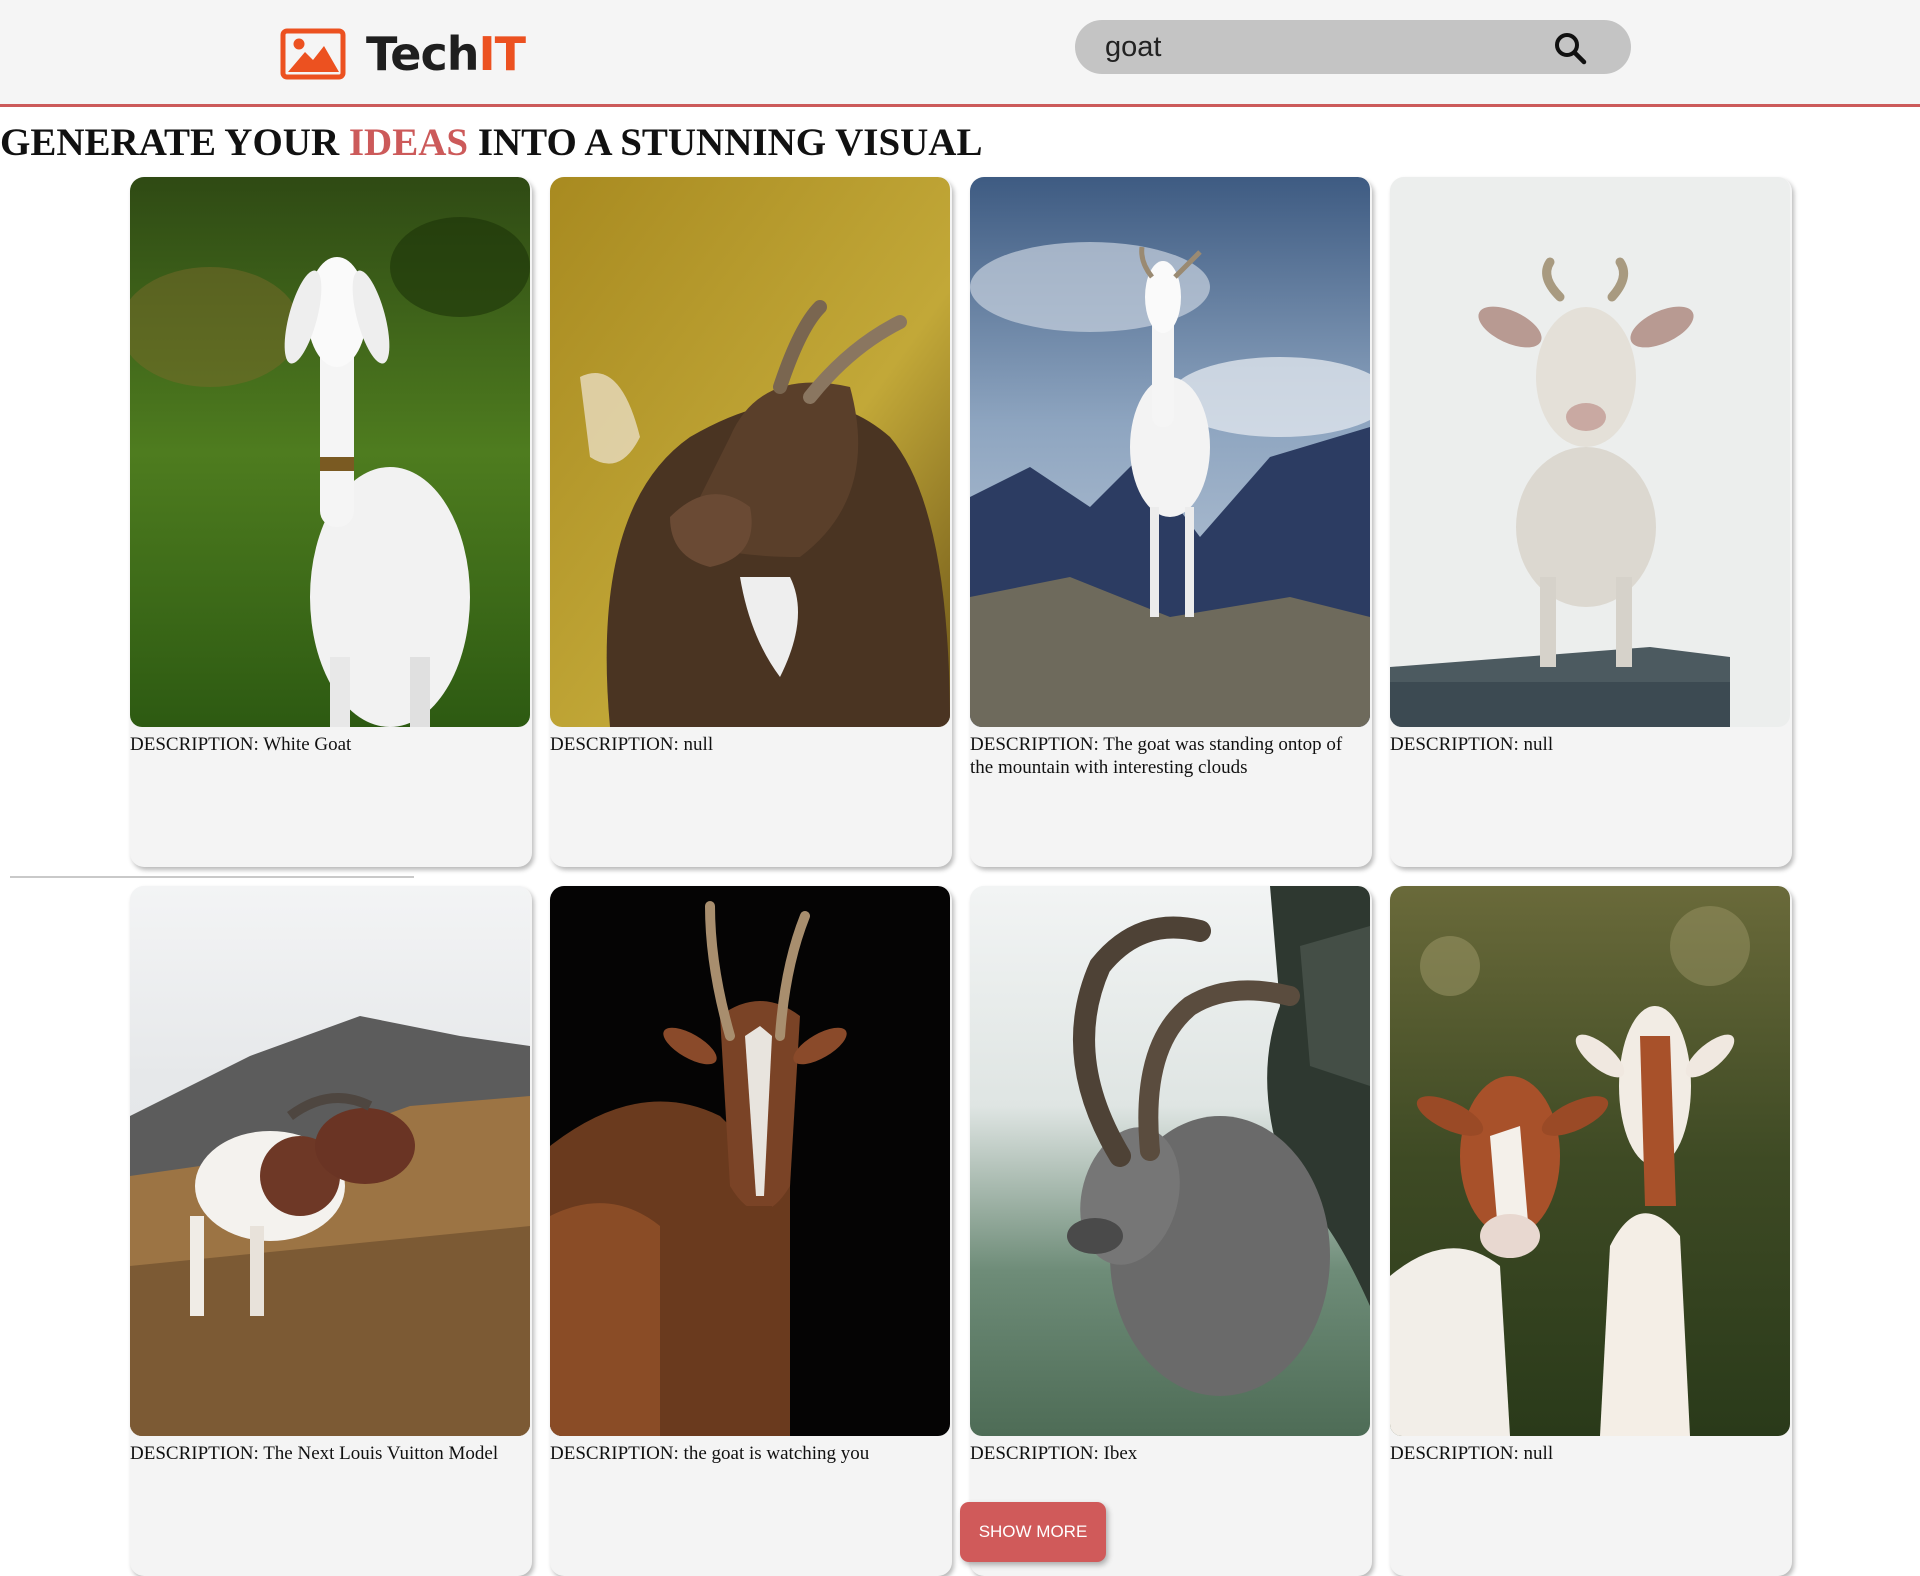  What do you see at coordinates (725, 142) in the screenshot?
I see `page-title-part2: INTO A STUNNING VISUAL` at bounding box center [725, 142].